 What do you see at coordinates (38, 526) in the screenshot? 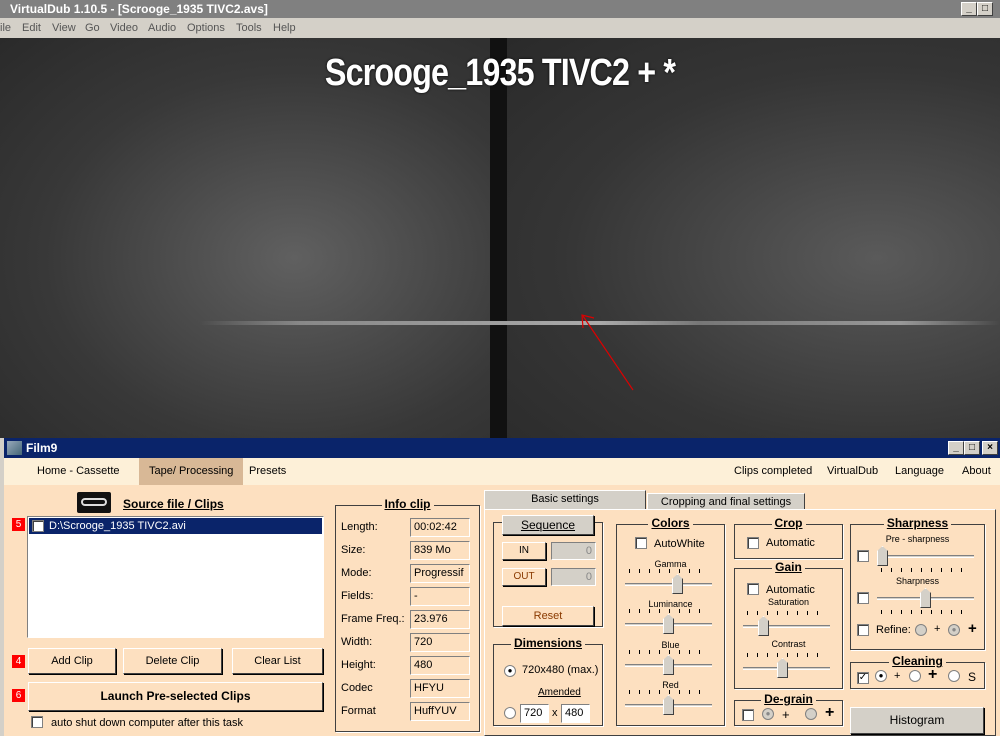
I see `clip-checkbox` at bounding box center [38, 526].